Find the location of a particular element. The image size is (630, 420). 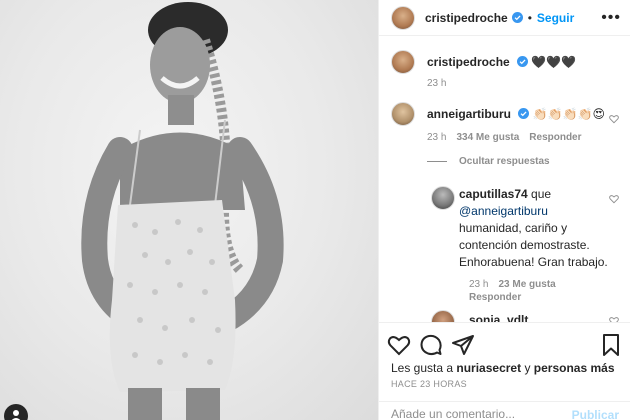

hide-replies-button: Ocultar respuestas is located at coordinates (488, 161).